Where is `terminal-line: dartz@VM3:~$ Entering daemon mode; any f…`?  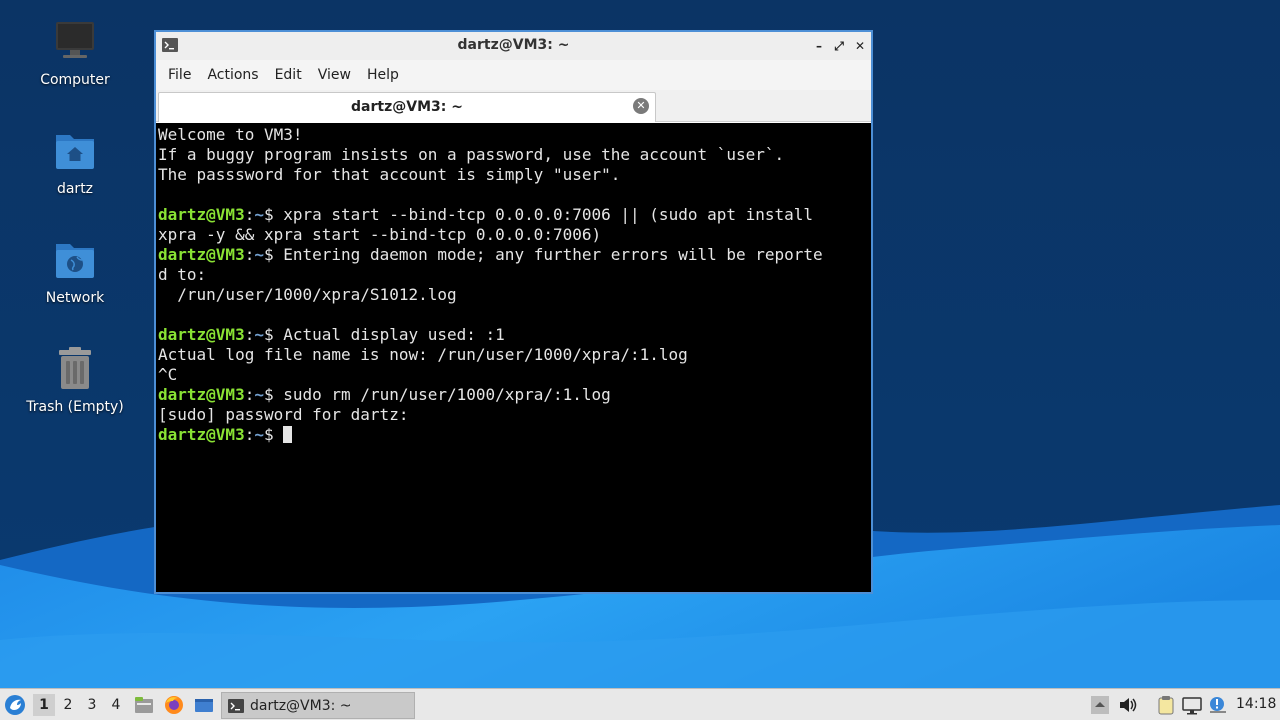
terminal-line: dartz@VM3:~$ Entering daemon mode; any f… is located at coordinates (514, 255).